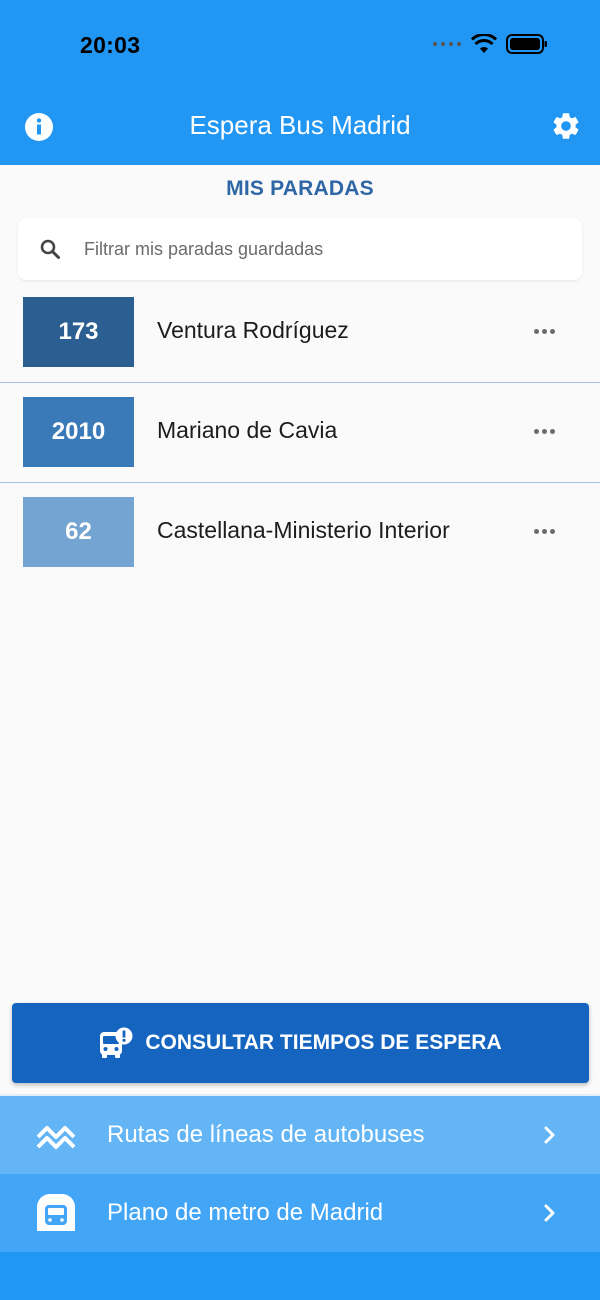 The width and height of the screenshot is (600, 1300). I want to click on stop-row: 2010 Mariano de Cavia, so click(300, 433).